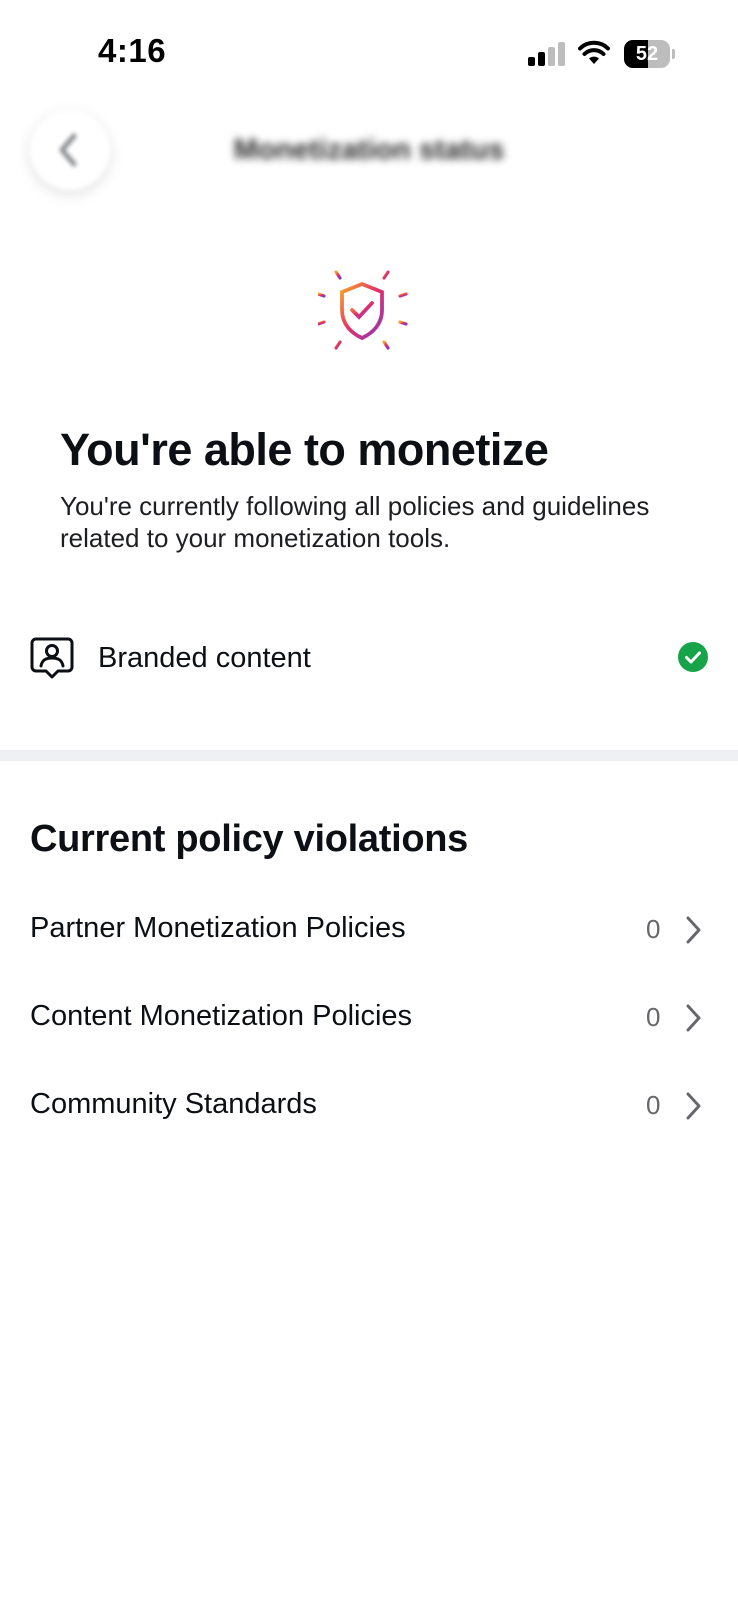 This screenshot has width=738, height=1600. Describe the element at coordinates (304, 449) in the screenshot. I see `status-heading: You're able to monetize` at that location.